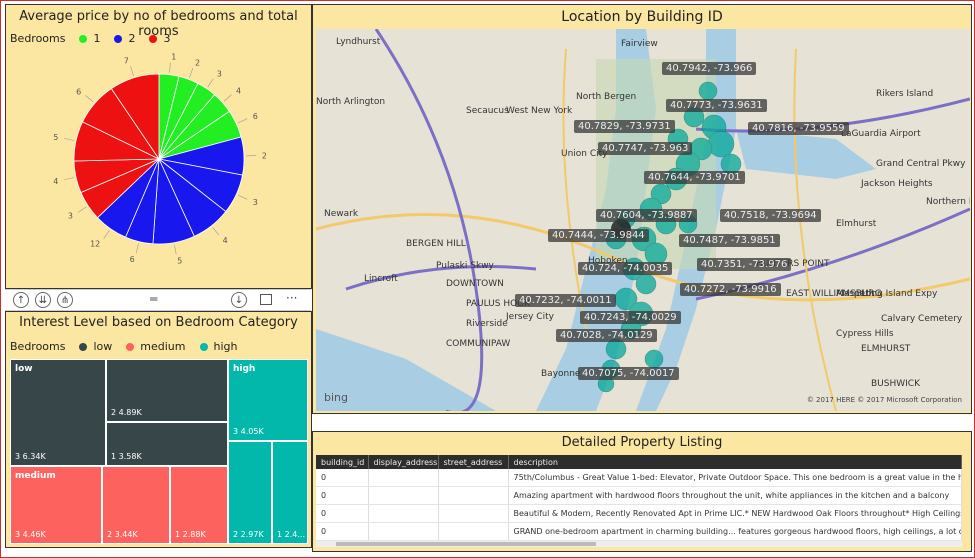 The image size is (975, 558). I want to click on map-place-label: North Arlington, so click(351, 102).